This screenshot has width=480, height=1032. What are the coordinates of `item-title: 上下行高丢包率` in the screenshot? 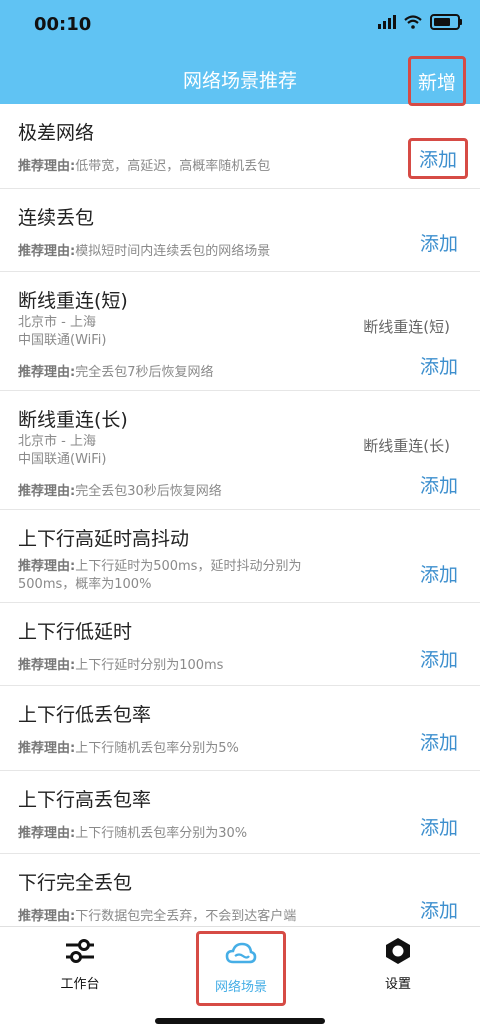 It's located at (85, 800).